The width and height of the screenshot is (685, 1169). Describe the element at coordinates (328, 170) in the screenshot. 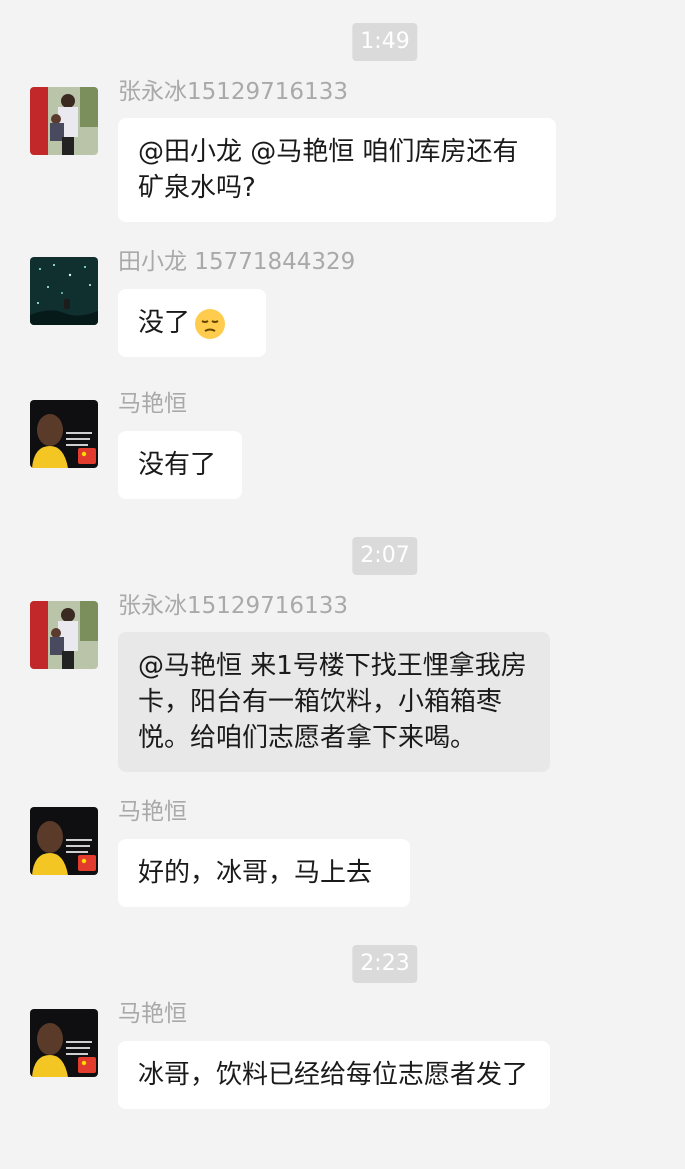

I see `message-text: @田小龙 @马艳恒 咱们库房还有矿泉水吗?` at that location.